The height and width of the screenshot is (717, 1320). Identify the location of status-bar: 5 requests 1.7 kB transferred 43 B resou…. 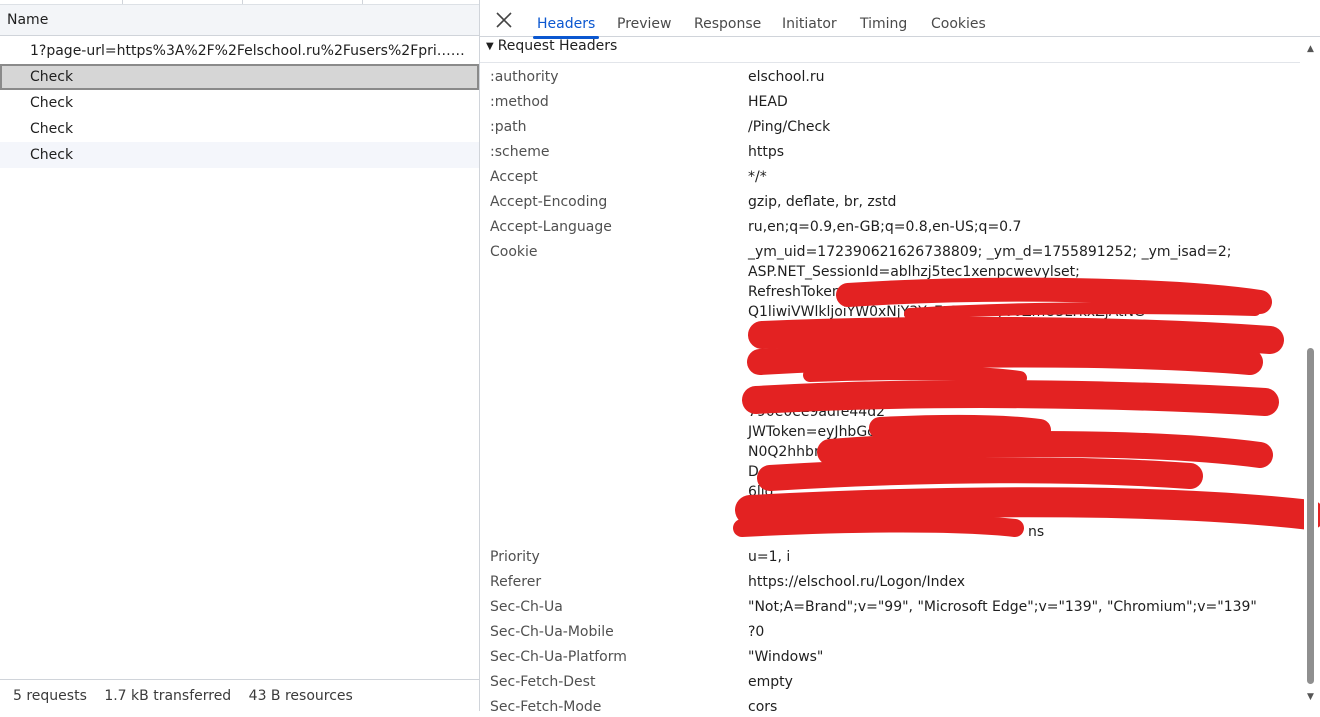
(239, 695).